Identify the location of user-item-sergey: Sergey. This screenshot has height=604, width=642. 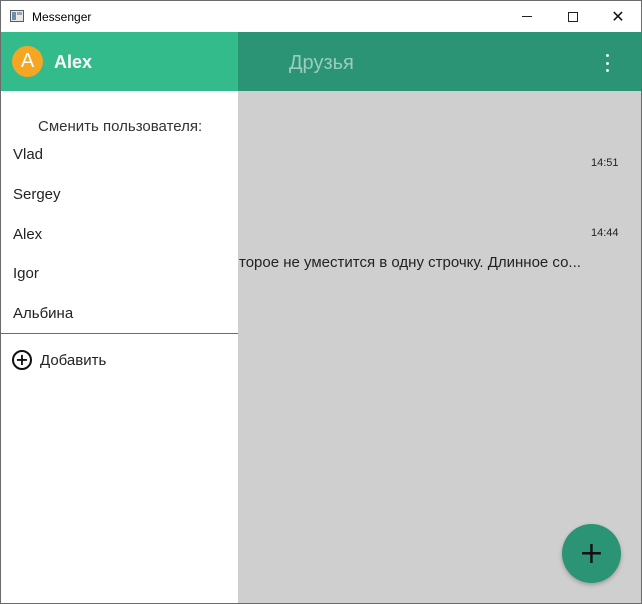
(119, 196).